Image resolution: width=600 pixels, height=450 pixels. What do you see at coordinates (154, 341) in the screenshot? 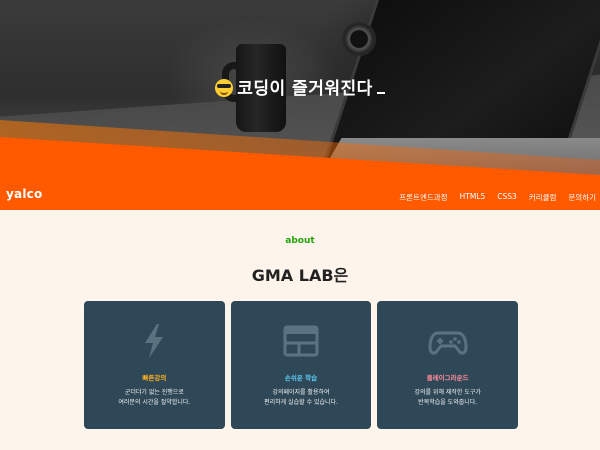
I see `lightning-icon` at bounding box center [154, 341].